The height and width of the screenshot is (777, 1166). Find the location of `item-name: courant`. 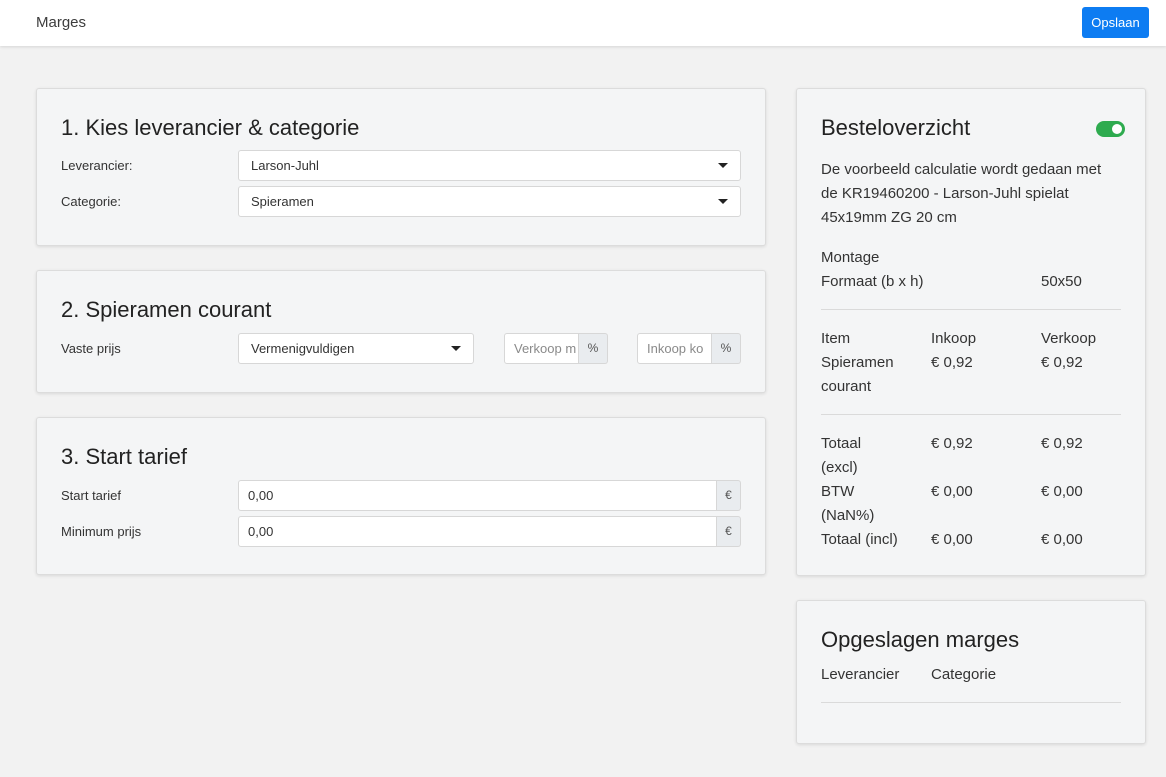

item-name: courant is located at coordinates (846, 386).